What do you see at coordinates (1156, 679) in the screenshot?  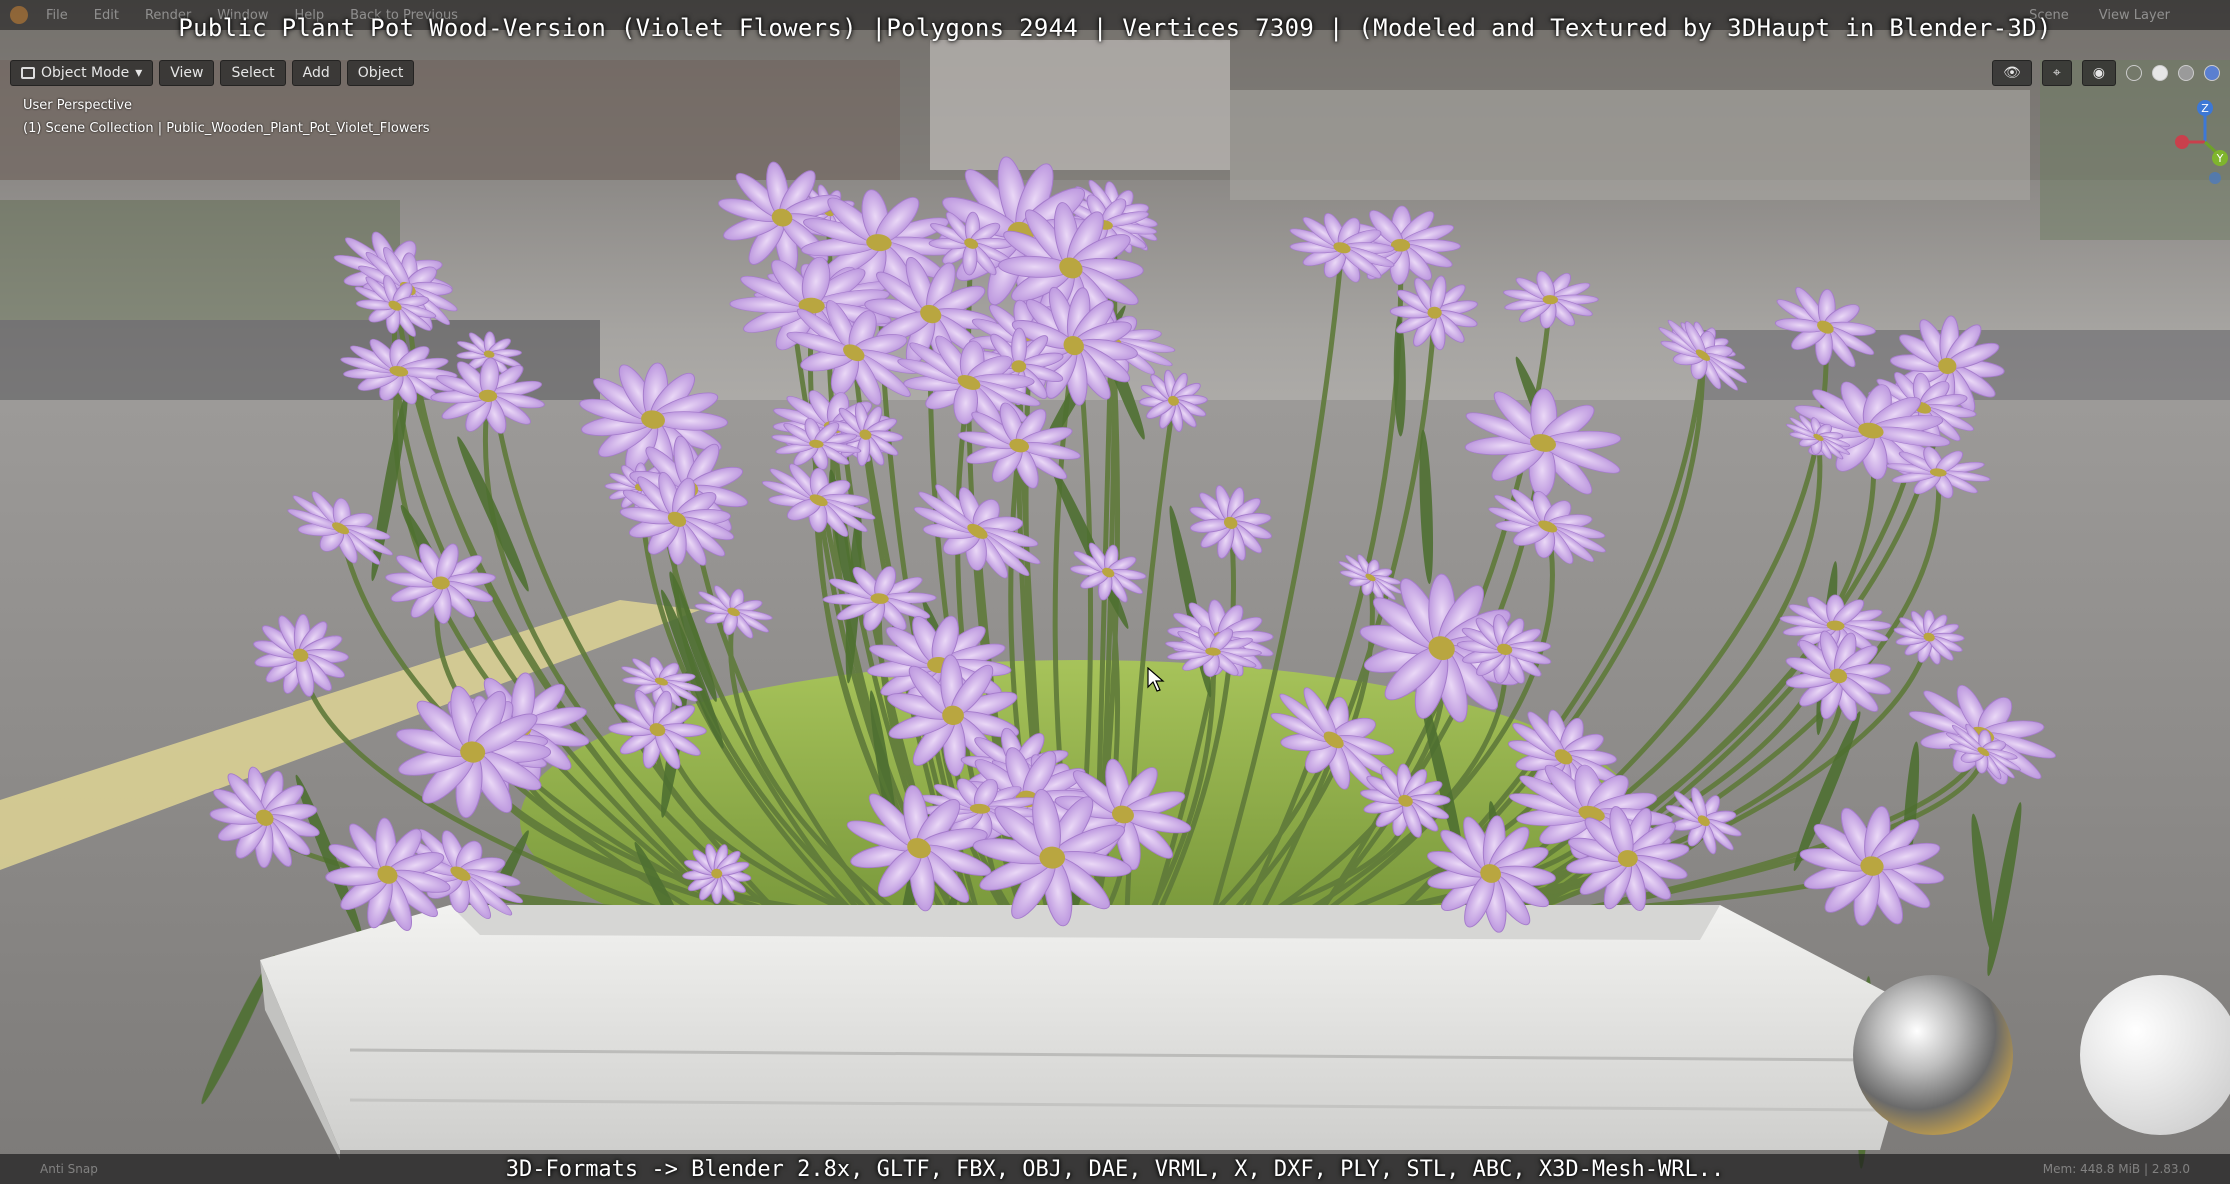 I see `mouse-cursor-icon` at bounding box center [1156, 679].